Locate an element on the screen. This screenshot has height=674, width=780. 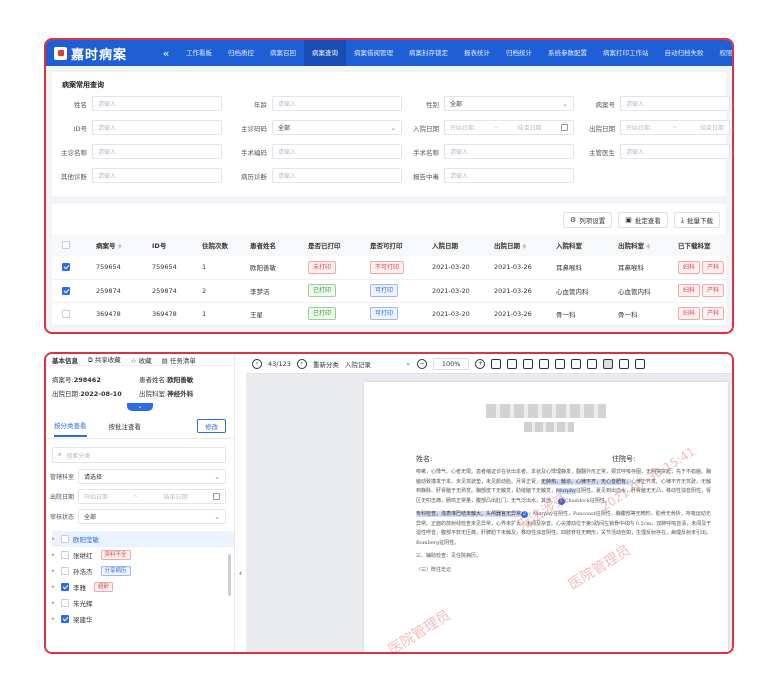
col-mrn: 病案号 ≑ is located at coordinates (120, 245).